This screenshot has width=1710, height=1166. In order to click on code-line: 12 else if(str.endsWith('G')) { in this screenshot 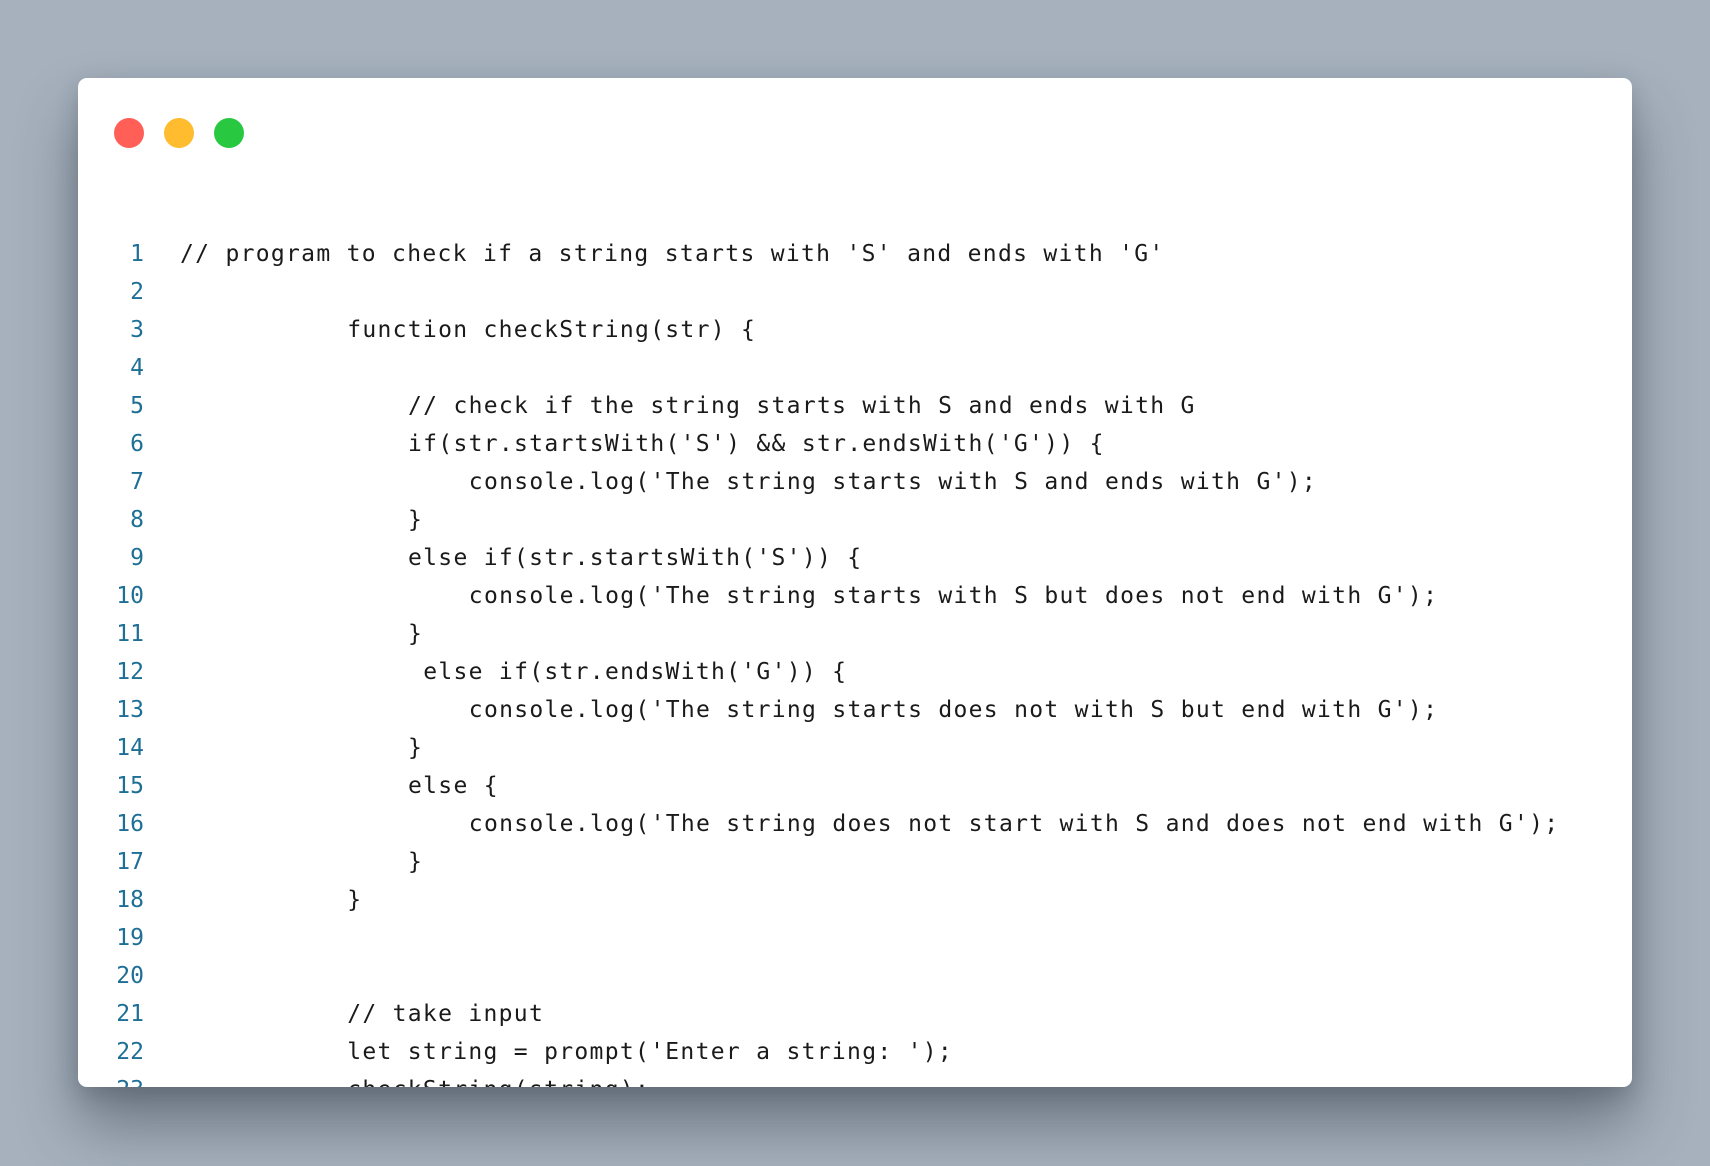, I will do `click(855, 674)`.